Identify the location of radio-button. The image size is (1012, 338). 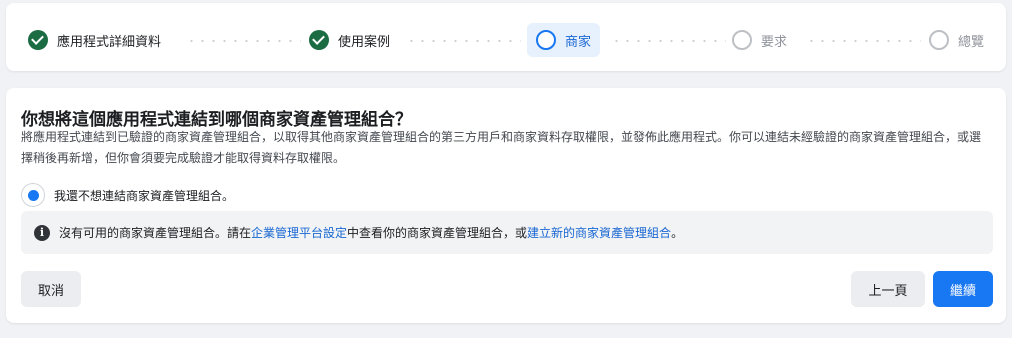
(33, 195).